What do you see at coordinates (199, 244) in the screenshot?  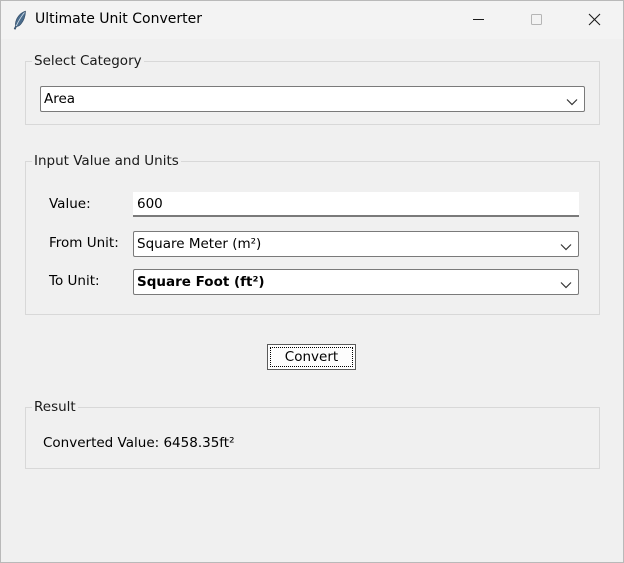 I see `from-unit-select-value: Square Meter (m²)` at bounding box center [199, 244].